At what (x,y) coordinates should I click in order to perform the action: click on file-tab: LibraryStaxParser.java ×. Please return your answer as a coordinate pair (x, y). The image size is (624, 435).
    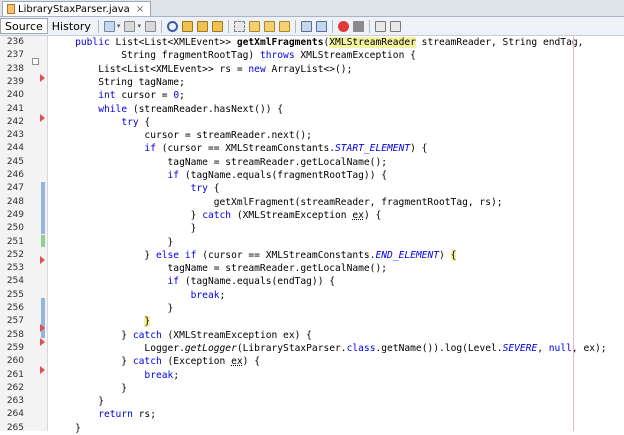
    Looking at the image, I should click on (77, 8).